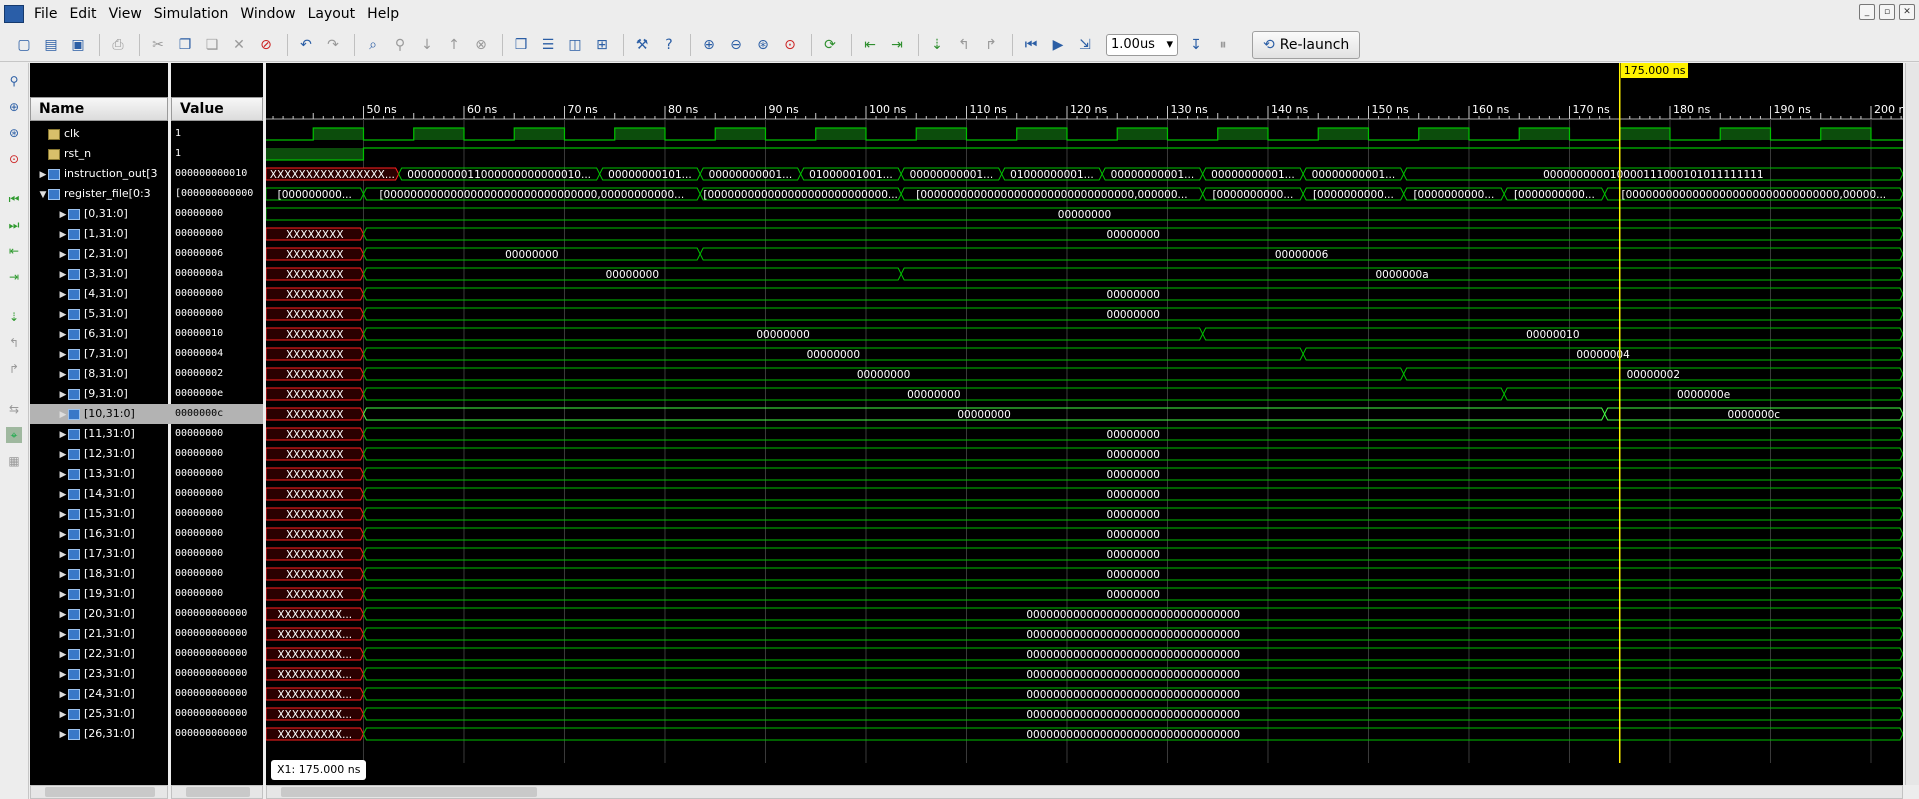 This screenshot has height=799, width=1919. What do you see at coordinates (333, 45) in the screenshot?
I see `redo-icon: ↷` at bounding box center [333, 45].